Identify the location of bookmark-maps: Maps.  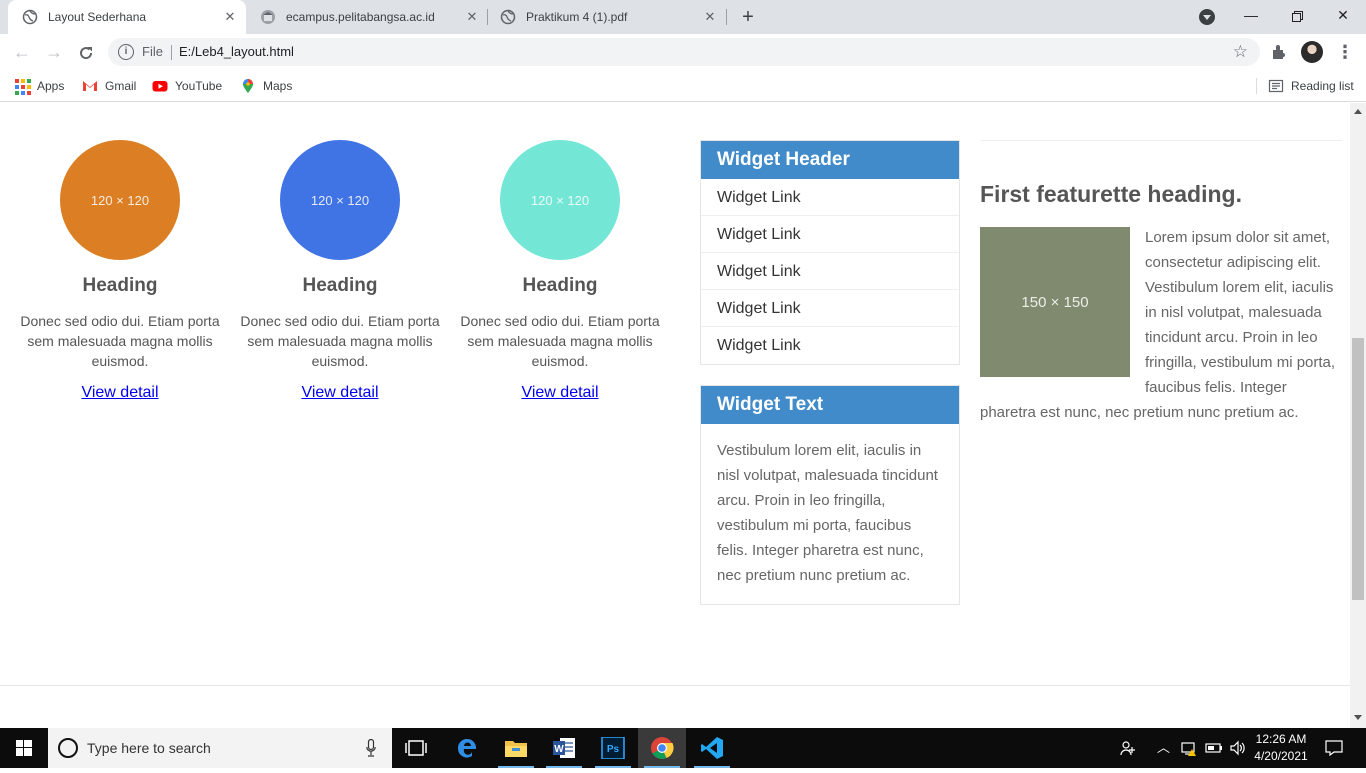
(266, 86).